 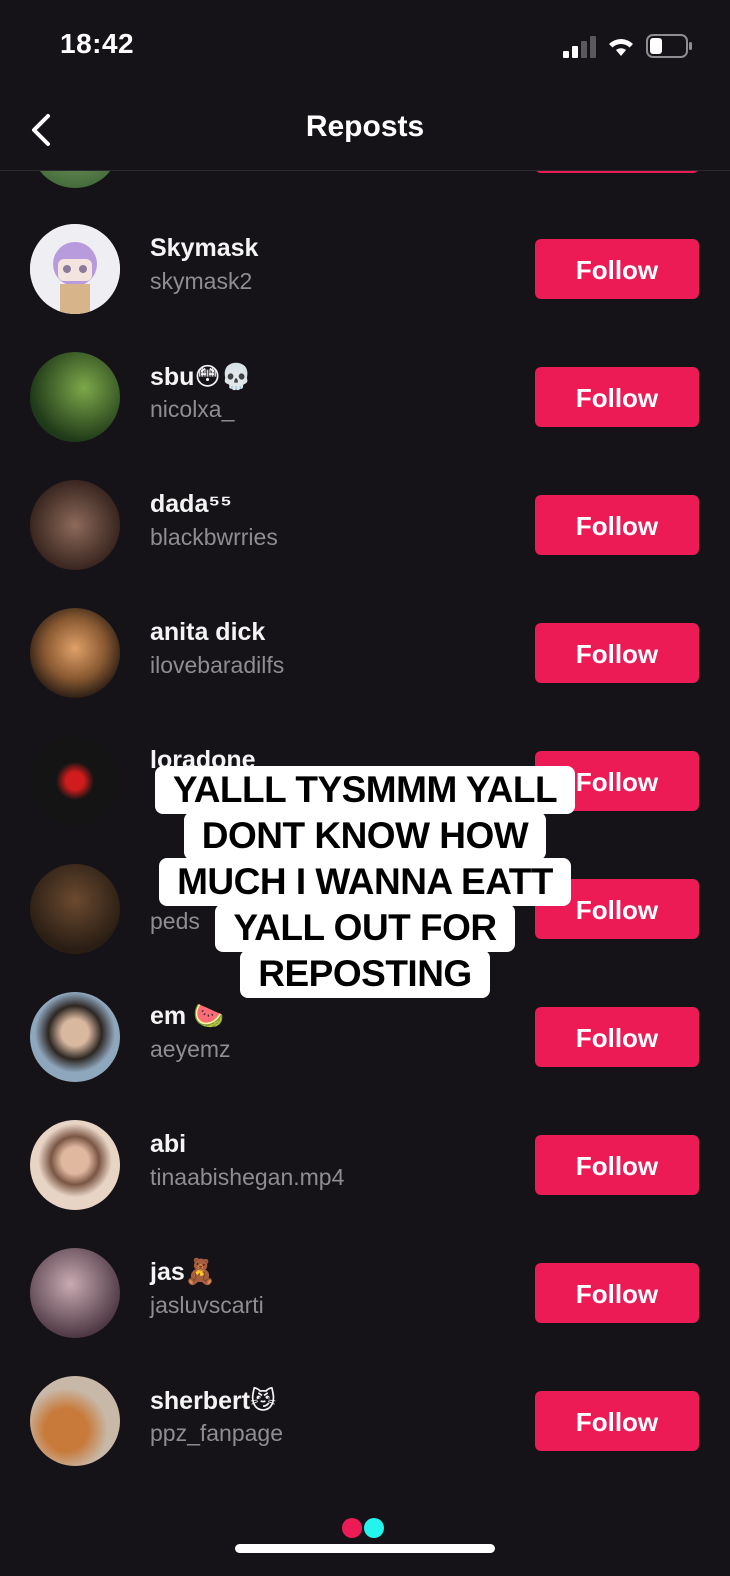 I want to click on loading-dots, so click(x=365, y=1528).